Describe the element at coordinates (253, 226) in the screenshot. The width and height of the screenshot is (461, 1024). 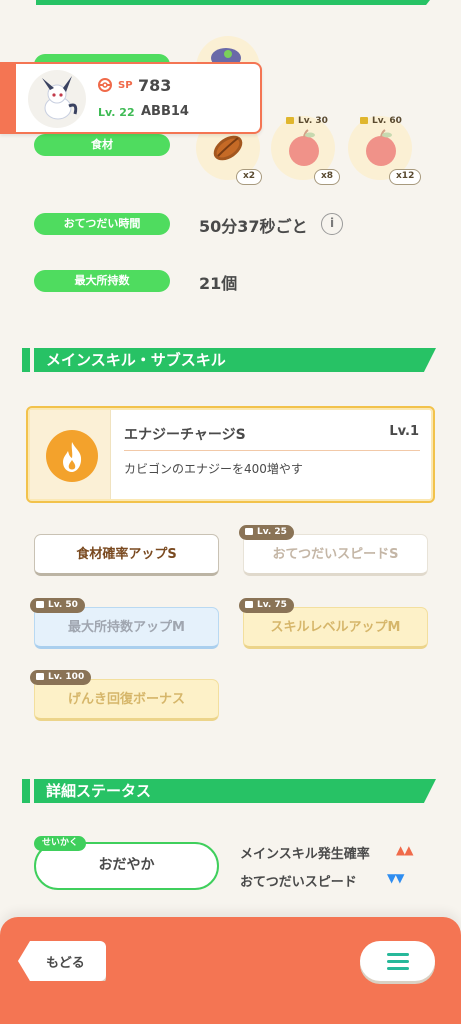
I see `help-time-value: 50分37秒ごと` at that location.